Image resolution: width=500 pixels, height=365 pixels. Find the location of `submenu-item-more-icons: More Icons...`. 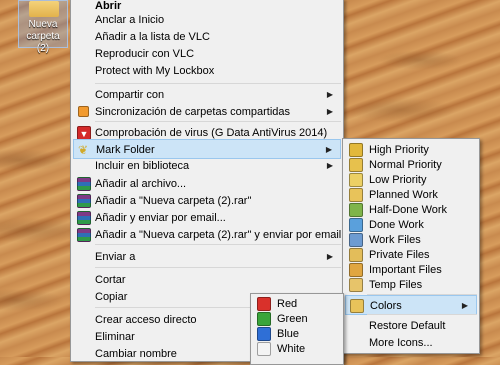

submenu-item-more-icons: More Icons... is located at coordinates (411, 343).